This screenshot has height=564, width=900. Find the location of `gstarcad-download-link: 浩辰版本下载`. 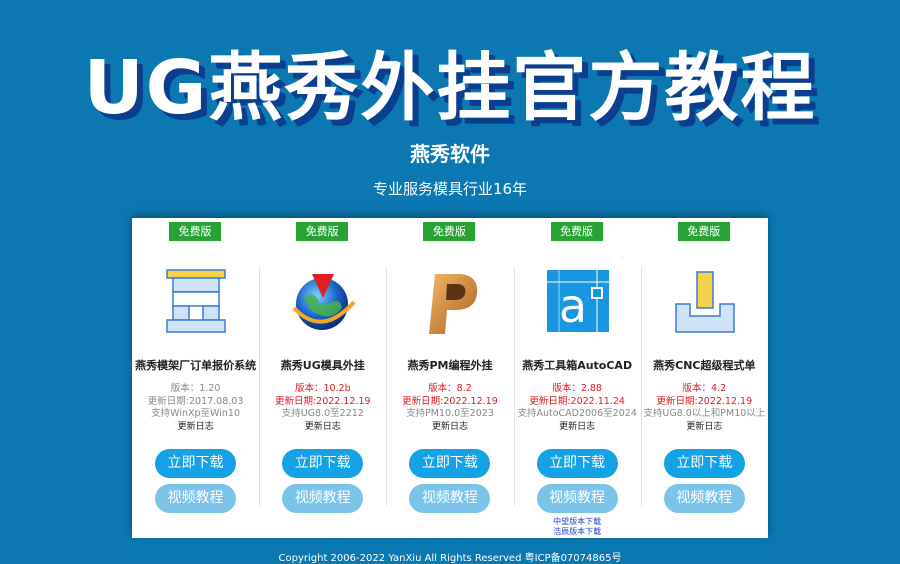

gstarcad-download-link: 浩辰版本下载 is located at coordinates (577, 532).